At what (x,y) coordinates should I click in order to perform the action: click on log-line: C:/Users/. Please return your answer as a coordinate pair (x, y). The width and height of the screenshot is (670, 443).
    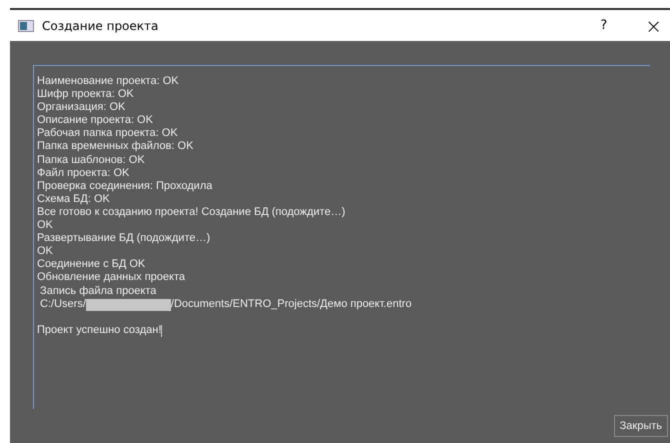
    Looking at the image, I should click on (62, 304).